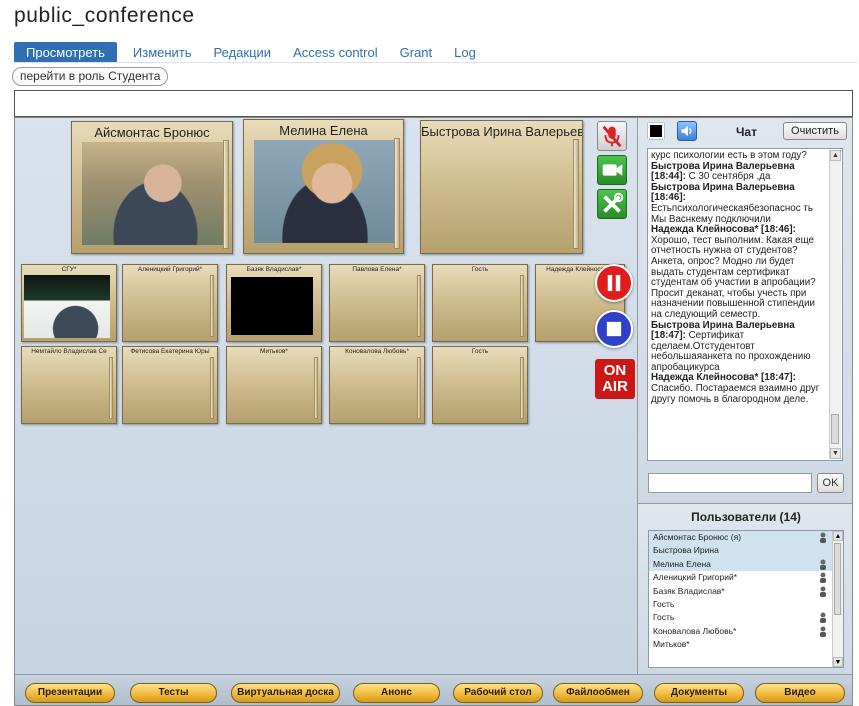 The image size is (859, 706). I want to click on conference-topbar, so click(433, 103).